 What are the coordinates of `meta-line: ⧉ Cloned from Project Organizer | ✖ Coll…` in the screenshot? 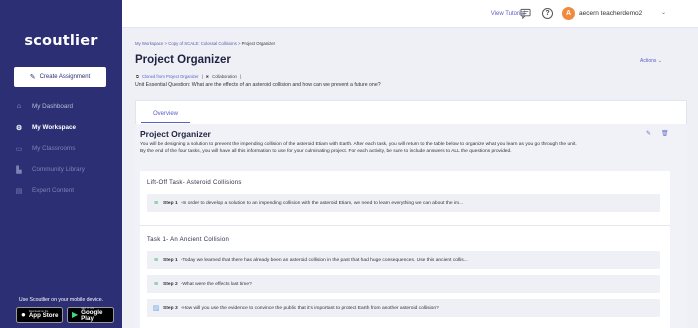 It's located at (188, 76).